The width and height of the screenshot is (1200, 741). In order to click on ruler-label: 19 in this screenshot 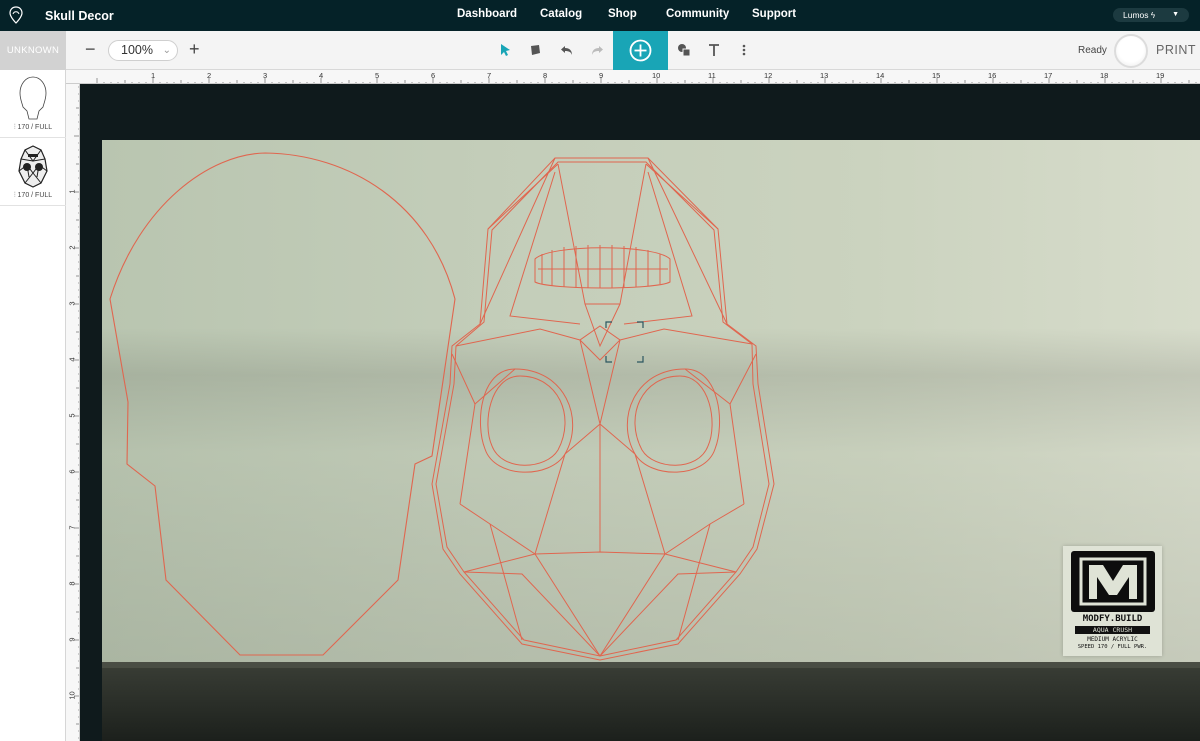, I will do `click(1160, 75)`.